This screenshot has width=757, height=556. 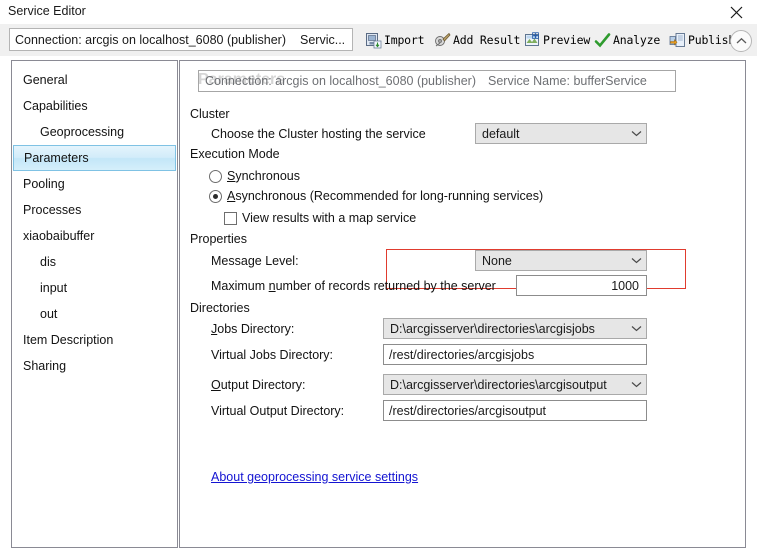 I want to click on preview-icon, so click(x=532, y=40).